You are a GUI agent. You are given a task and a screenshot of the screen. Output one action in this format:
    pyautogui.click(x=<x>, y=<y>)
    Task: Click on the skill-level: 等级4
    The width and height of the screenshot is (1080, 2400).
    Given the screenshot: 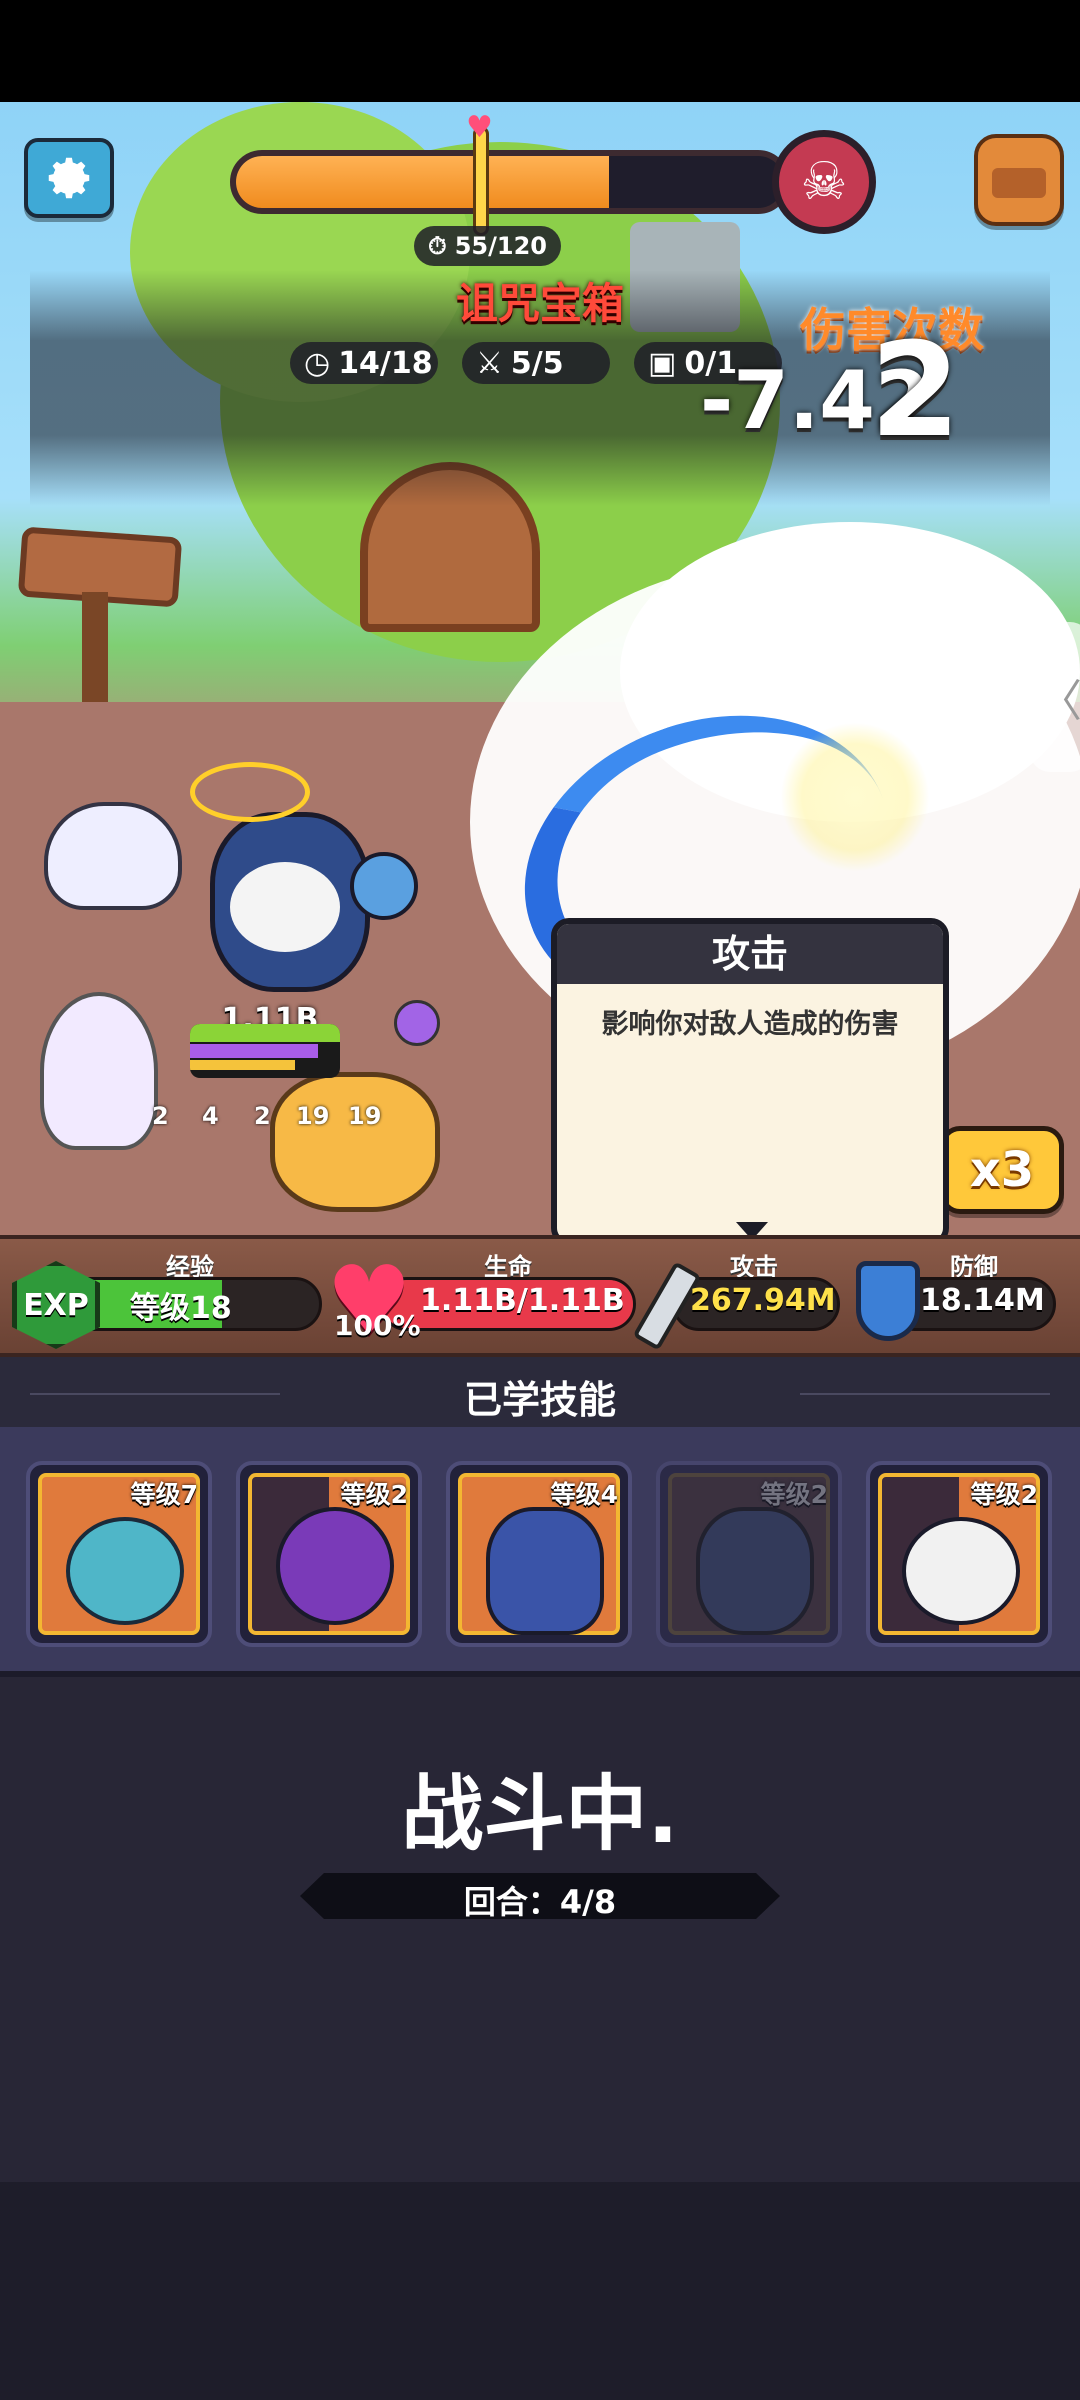 What is the action you would take?
    pyautogui.click(x=584, y=1494)
    